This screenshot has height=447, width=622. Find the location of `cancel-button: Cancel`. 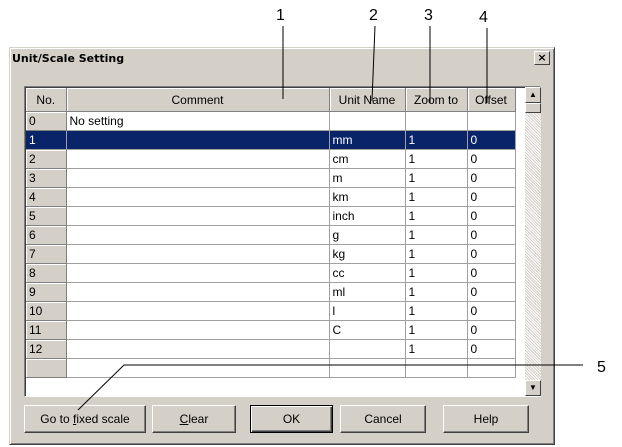

cancel-button: Cancel is located at coordinates (383, 419).